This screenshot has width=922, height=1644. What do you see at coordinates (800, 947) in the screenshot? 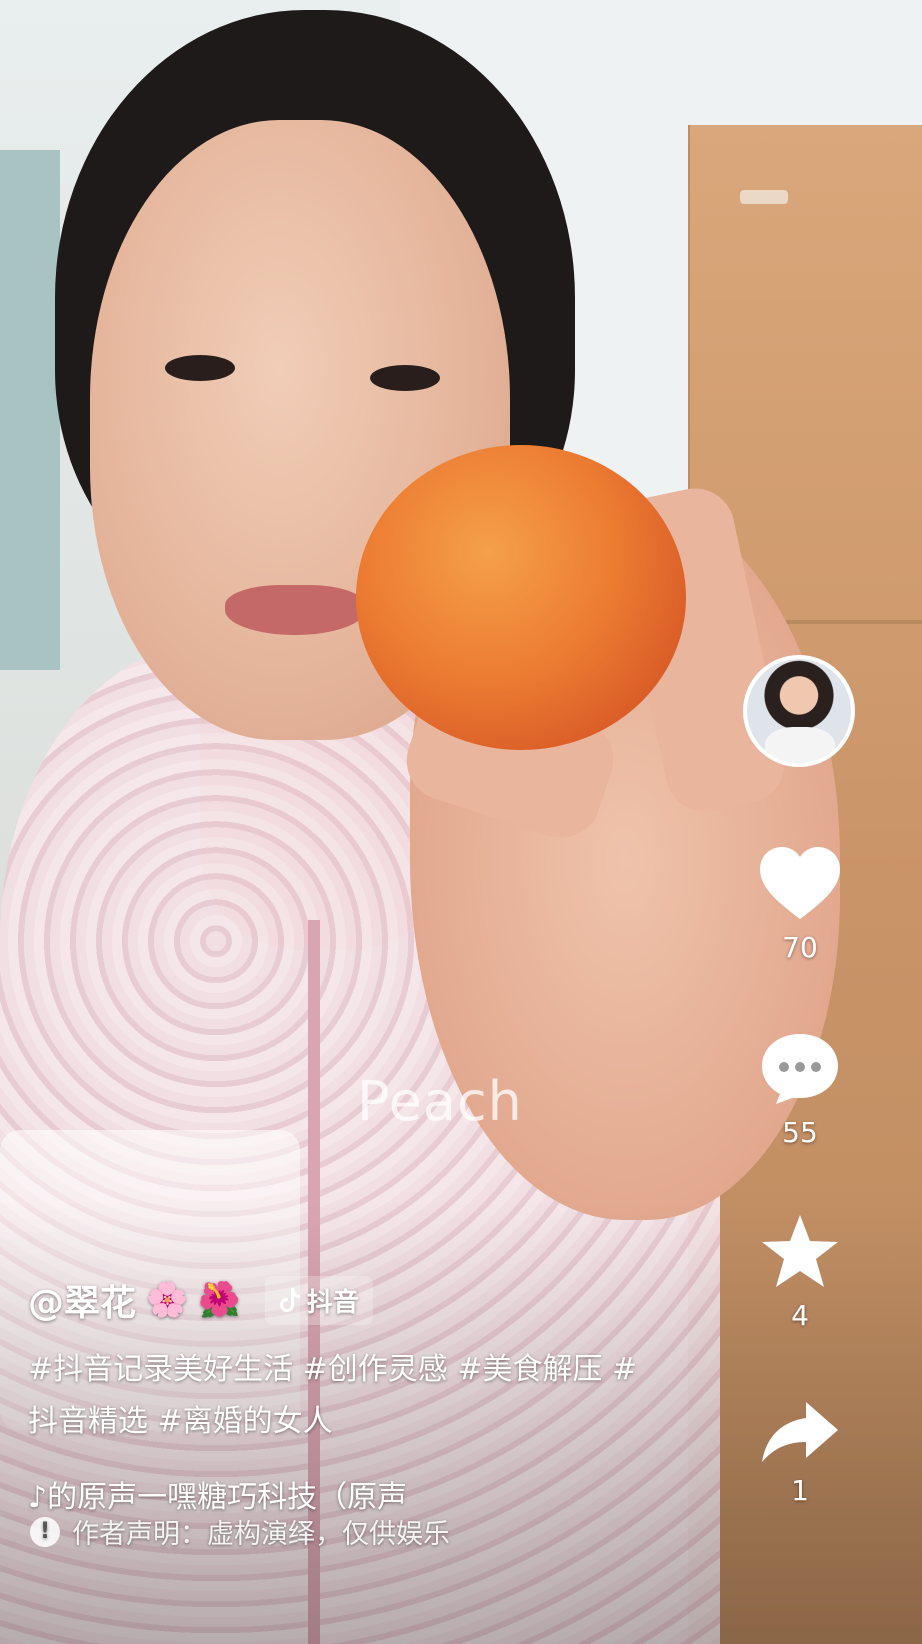
I see `like-count: 70` at bounding box center [800, 947].